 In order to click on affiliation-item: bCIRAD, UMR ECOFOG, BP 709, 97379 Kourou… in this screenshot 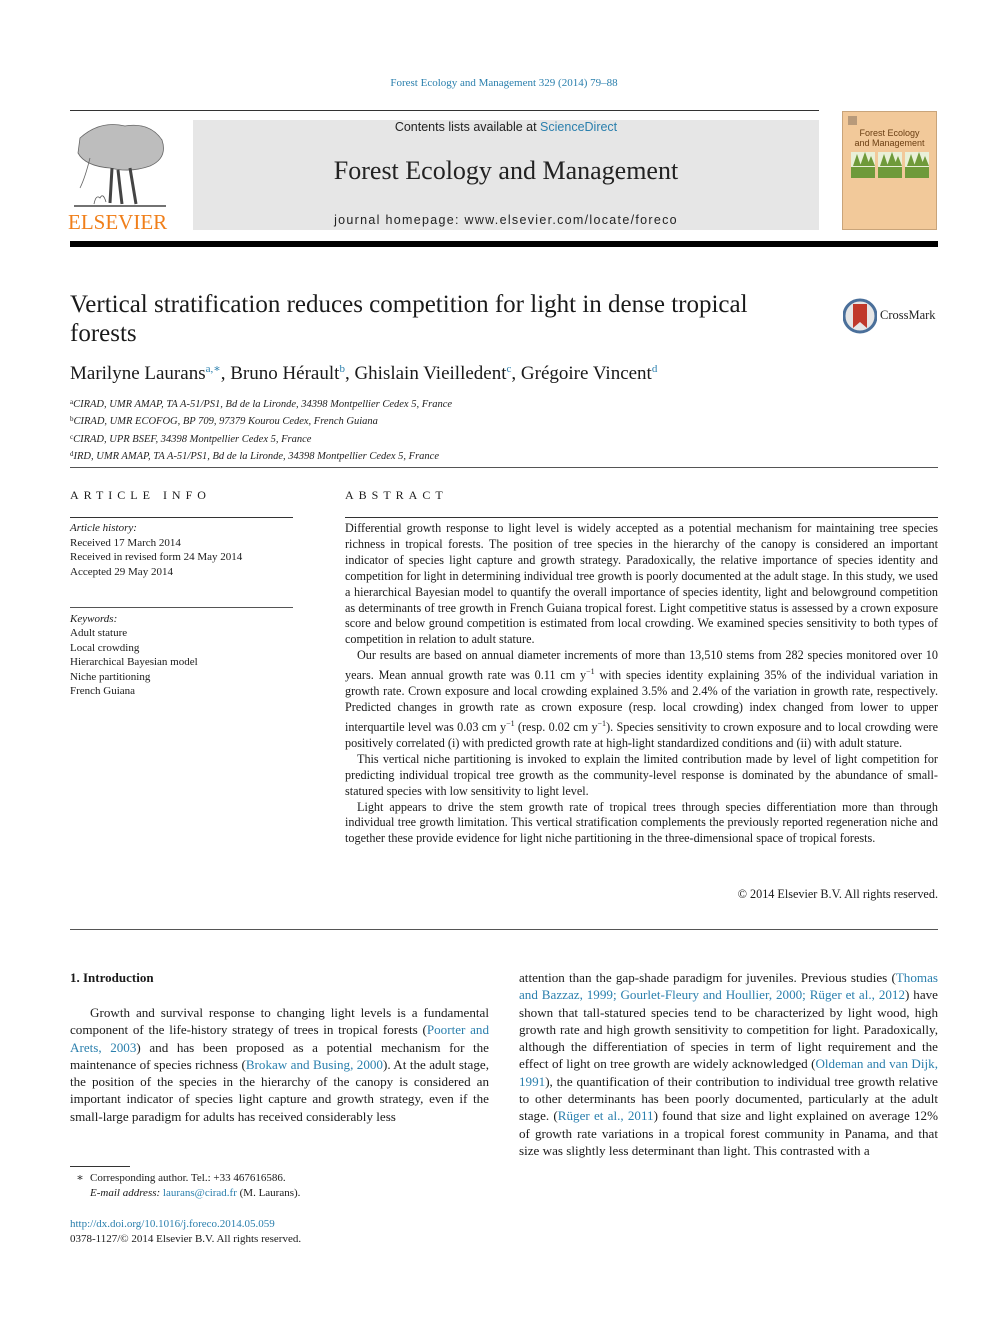, I will do `click(261, 420)`.